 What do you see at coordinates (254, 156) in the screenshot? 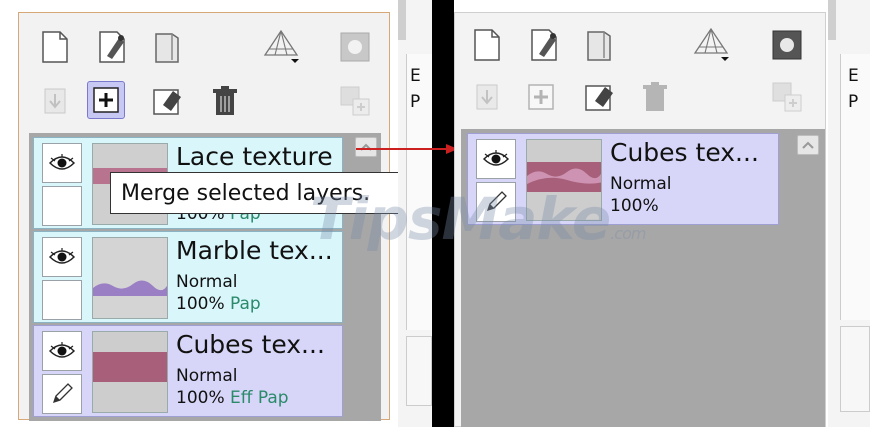
I see `layer-name: Lace texture` at bounding box center [254, 156].